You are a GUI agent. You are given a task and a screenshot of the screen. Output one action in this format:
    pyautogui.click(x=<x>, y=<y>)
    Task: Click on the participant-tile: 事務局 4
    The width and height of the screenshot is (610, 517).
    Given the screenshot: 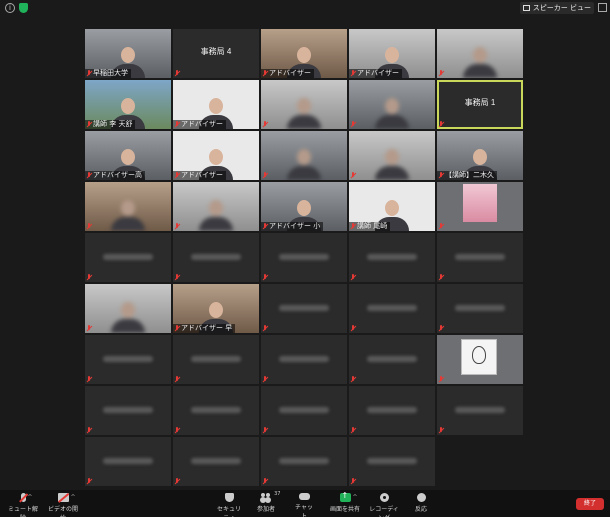 What is the action you would take?
    pyautogui.click(x=216, y=53)
    